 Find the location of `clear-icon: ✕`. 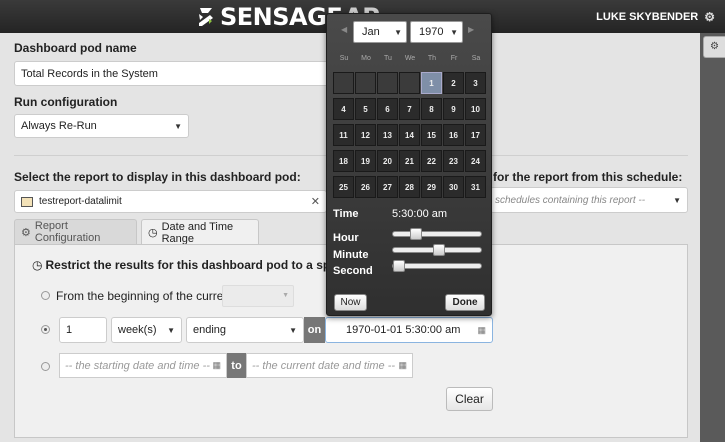

clear-icon: ✕ is located at coordinates (315, 201).